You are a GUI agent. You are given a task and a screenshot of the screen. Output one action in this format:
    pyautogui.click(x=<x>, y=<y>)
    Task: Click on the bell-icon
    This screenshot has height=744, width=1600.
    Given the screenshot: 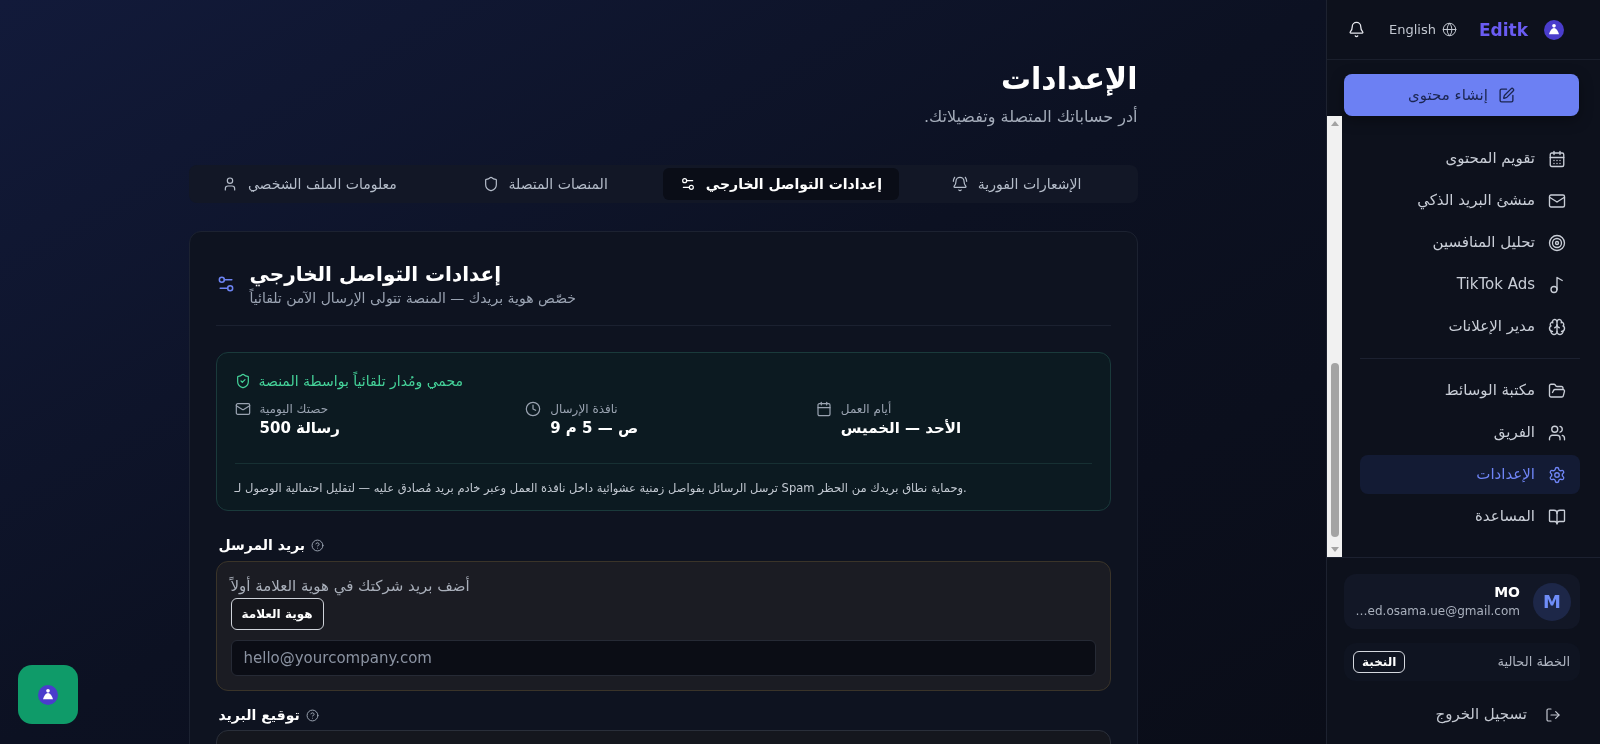 What is the action you would take?
    pyautogui.click(x=959, y=184)
    